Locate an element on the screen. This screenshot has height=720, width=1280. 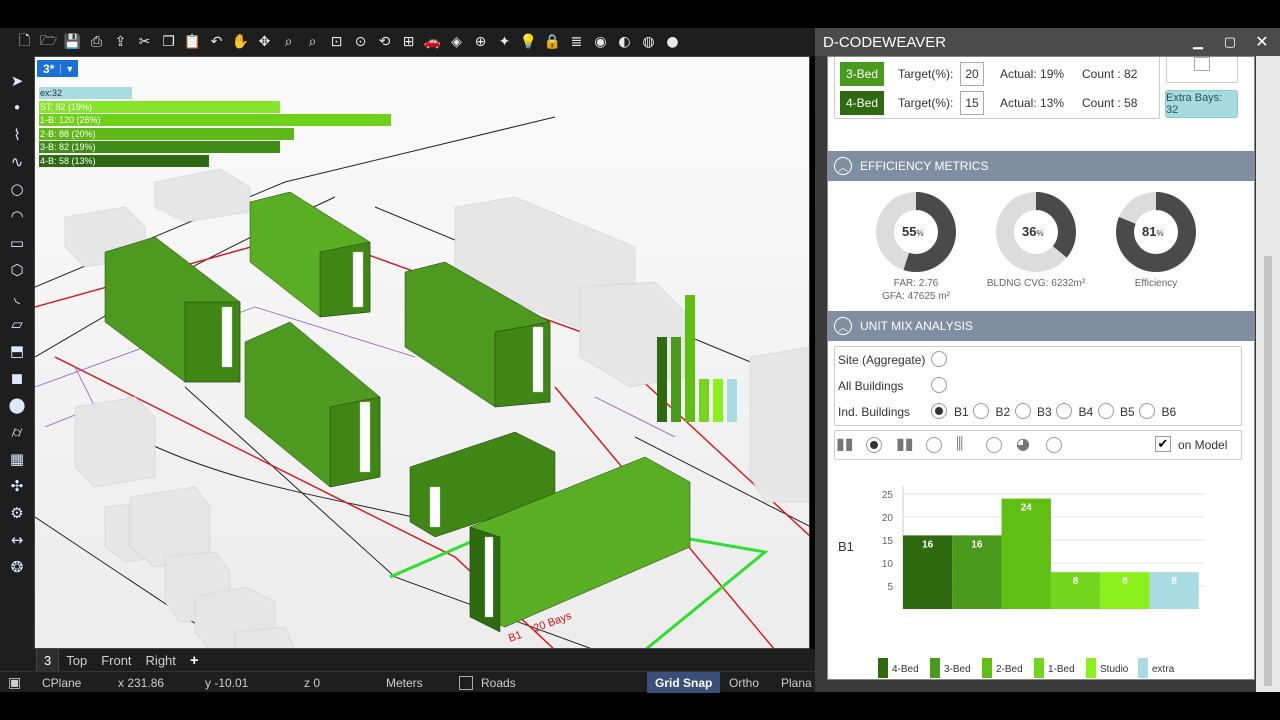
new-file-icon: 🗋 is located at coordinates (24, 42).